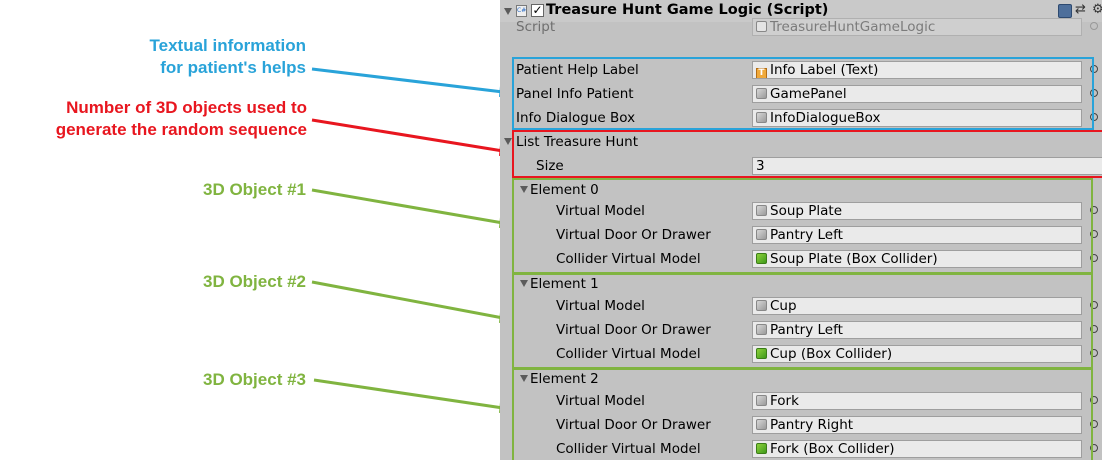 The height and width of the screenshot is (460, 1102). What do you see at coordinates (801, 284) in the screenshot?
I see `element-1-row: Element 1` at bounding box center [801, 284].